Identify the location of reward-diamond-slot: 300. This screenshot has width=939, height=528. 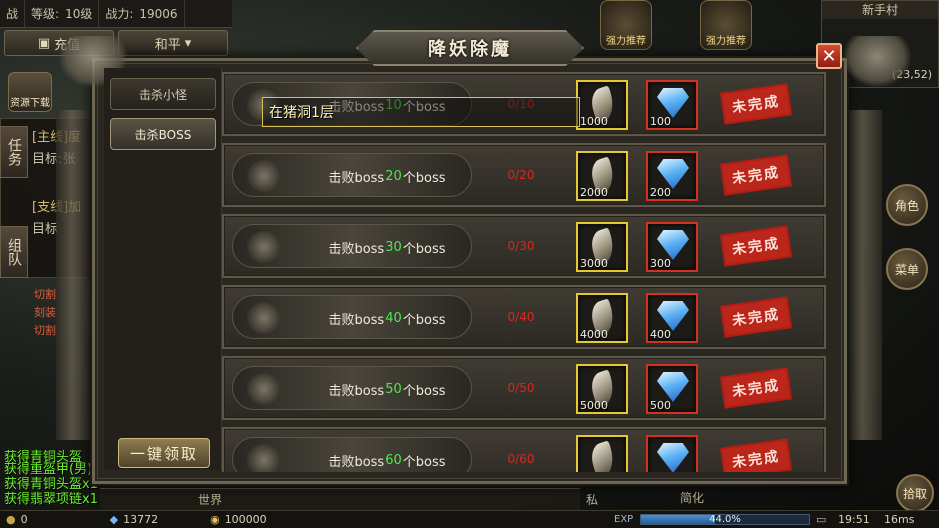
(672, 247).